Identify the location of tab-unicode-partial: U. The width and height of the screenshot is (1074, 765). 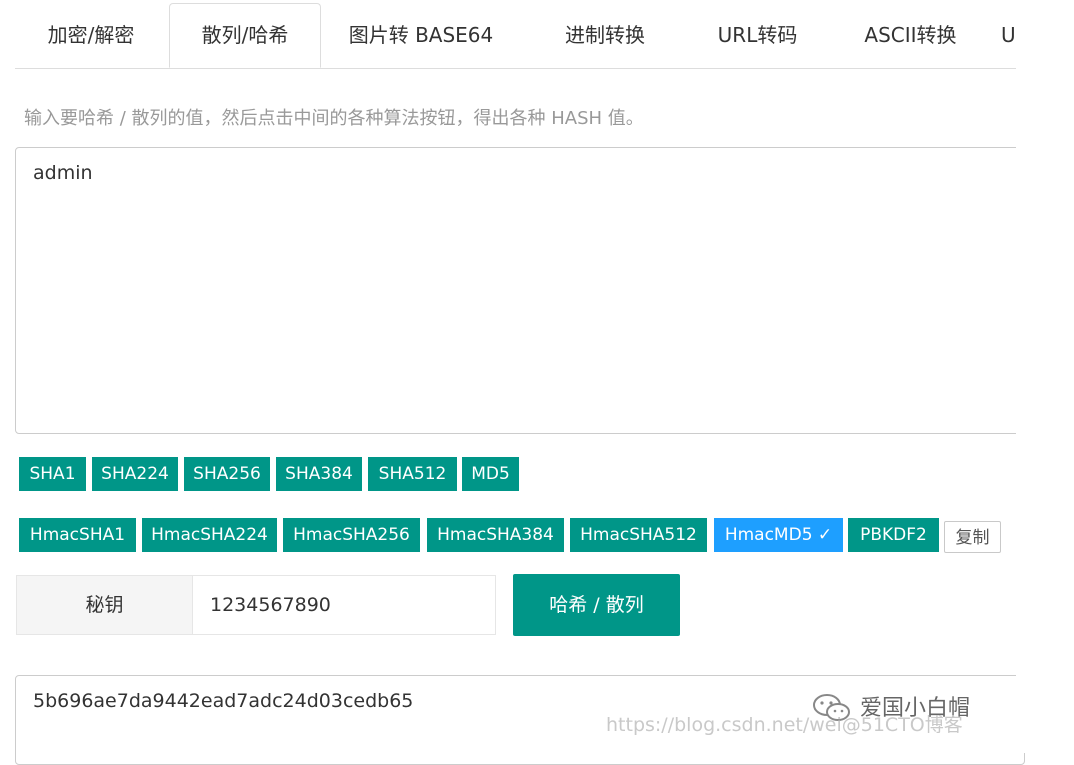
(1008, 35).